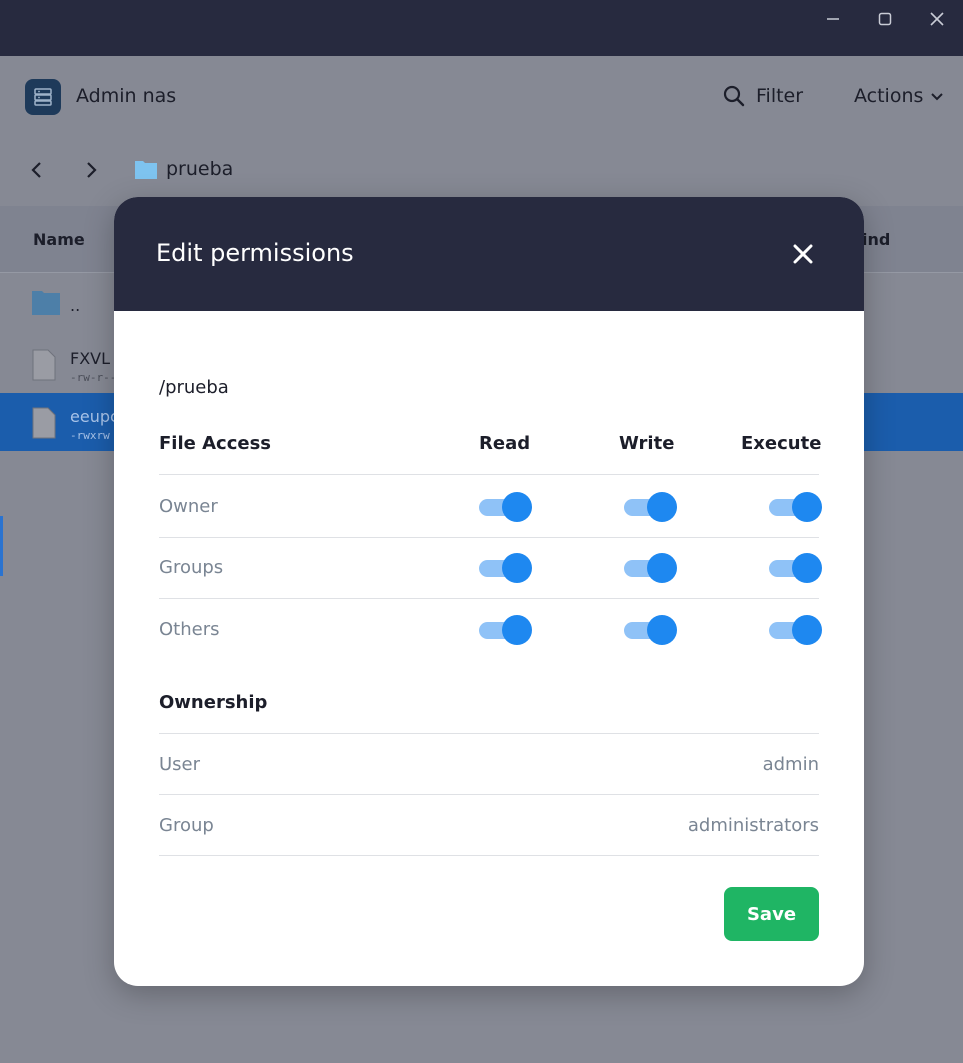 The height and width of the screenshot is (1063, 963). I want to click on search-icon, so click(734, 96).